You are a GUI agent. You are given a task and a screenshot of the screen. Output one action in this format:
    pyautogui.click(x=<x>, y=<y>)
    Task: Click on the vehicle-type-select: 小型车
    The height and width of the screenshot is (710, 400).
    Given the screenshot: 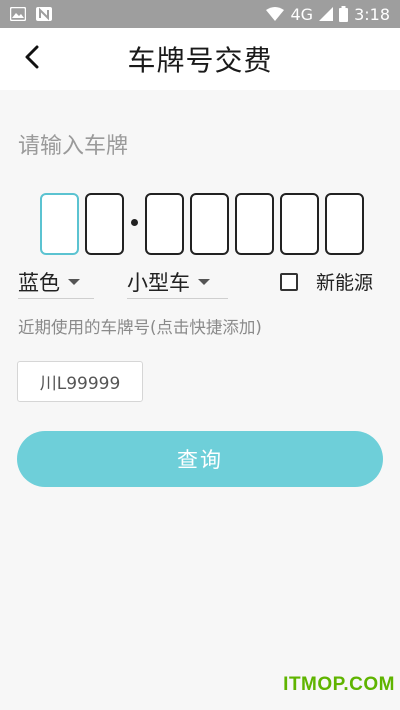 What is the action you would take?
    pyautogui.click(x=177, y=282)
    